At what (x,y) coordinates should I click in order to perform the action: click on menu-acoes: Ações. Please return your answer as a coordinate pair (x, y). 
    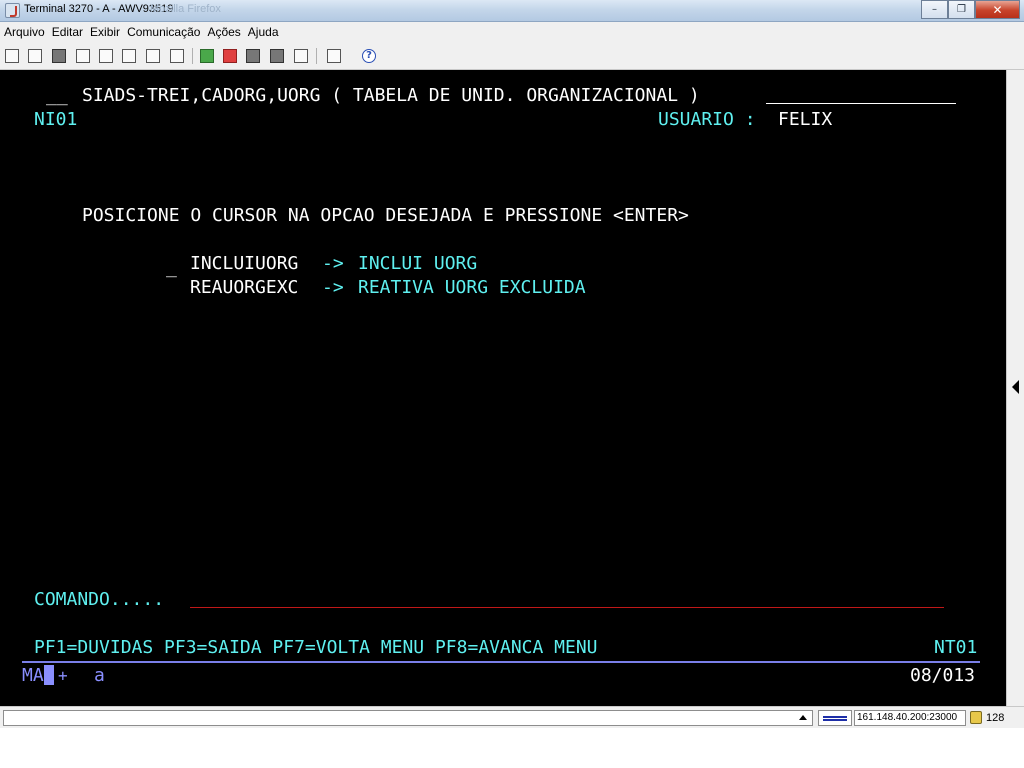
    Looking at the image, I should click on (223, 32).